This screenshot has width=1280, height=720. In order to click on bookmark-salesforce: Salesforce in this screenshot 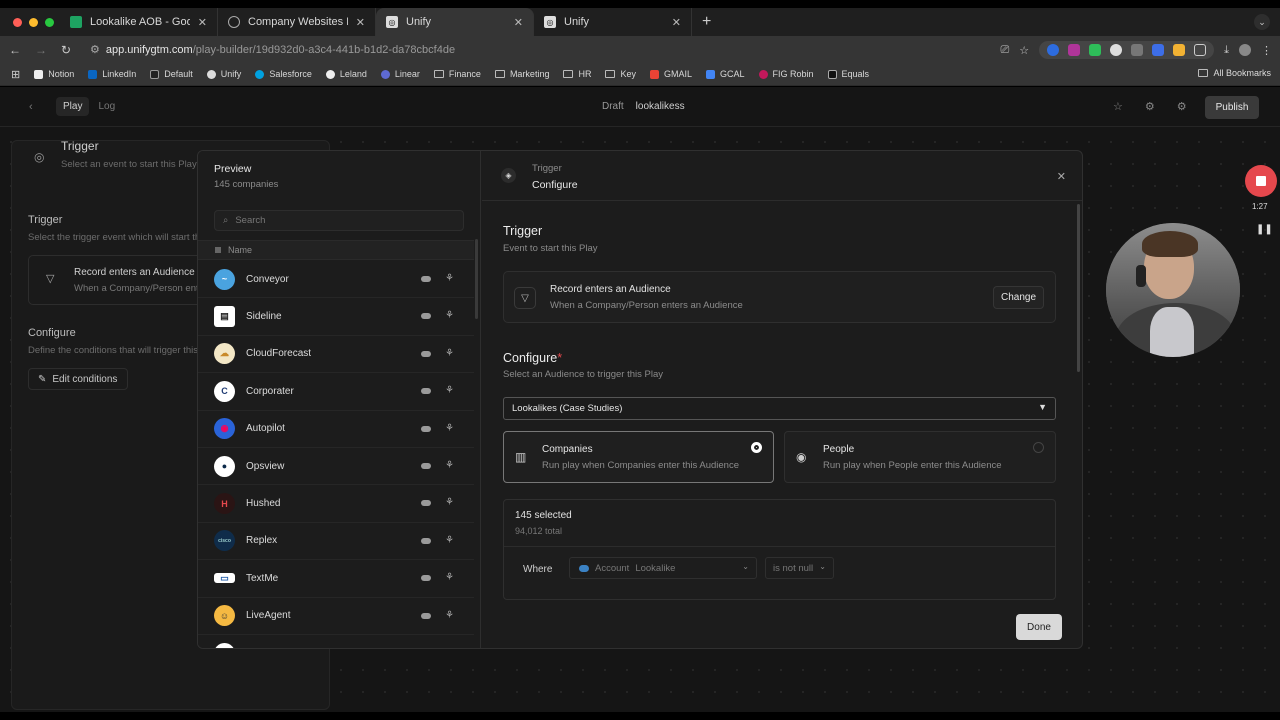, I will do `click(283, 74)`.